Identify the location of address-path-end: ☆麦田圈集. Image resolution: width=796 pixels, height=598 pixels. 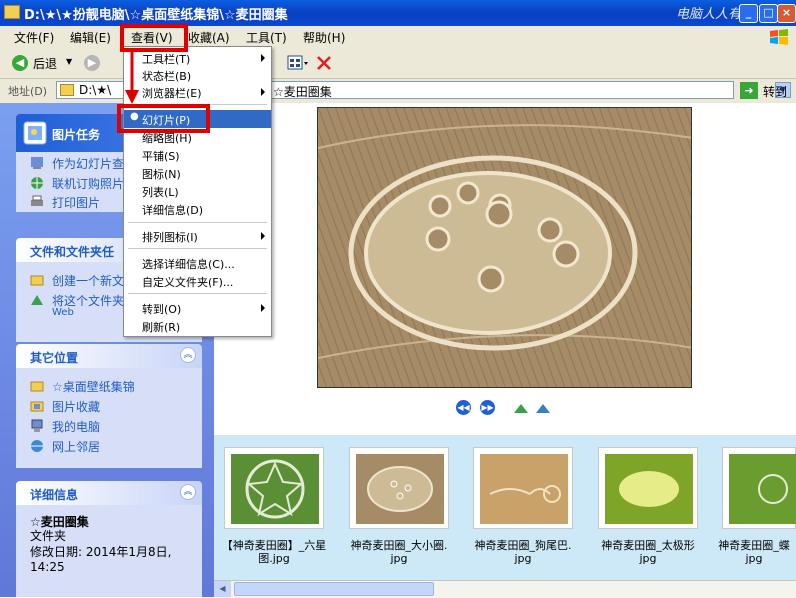
(302, 92).